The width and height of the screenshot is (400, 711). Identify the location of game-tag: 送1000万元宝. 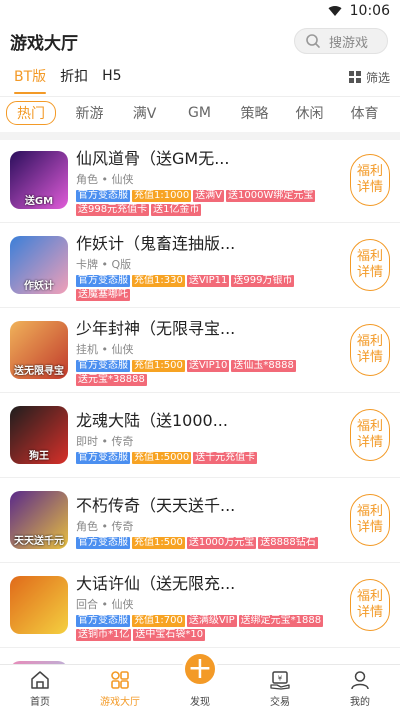
(221, 542).